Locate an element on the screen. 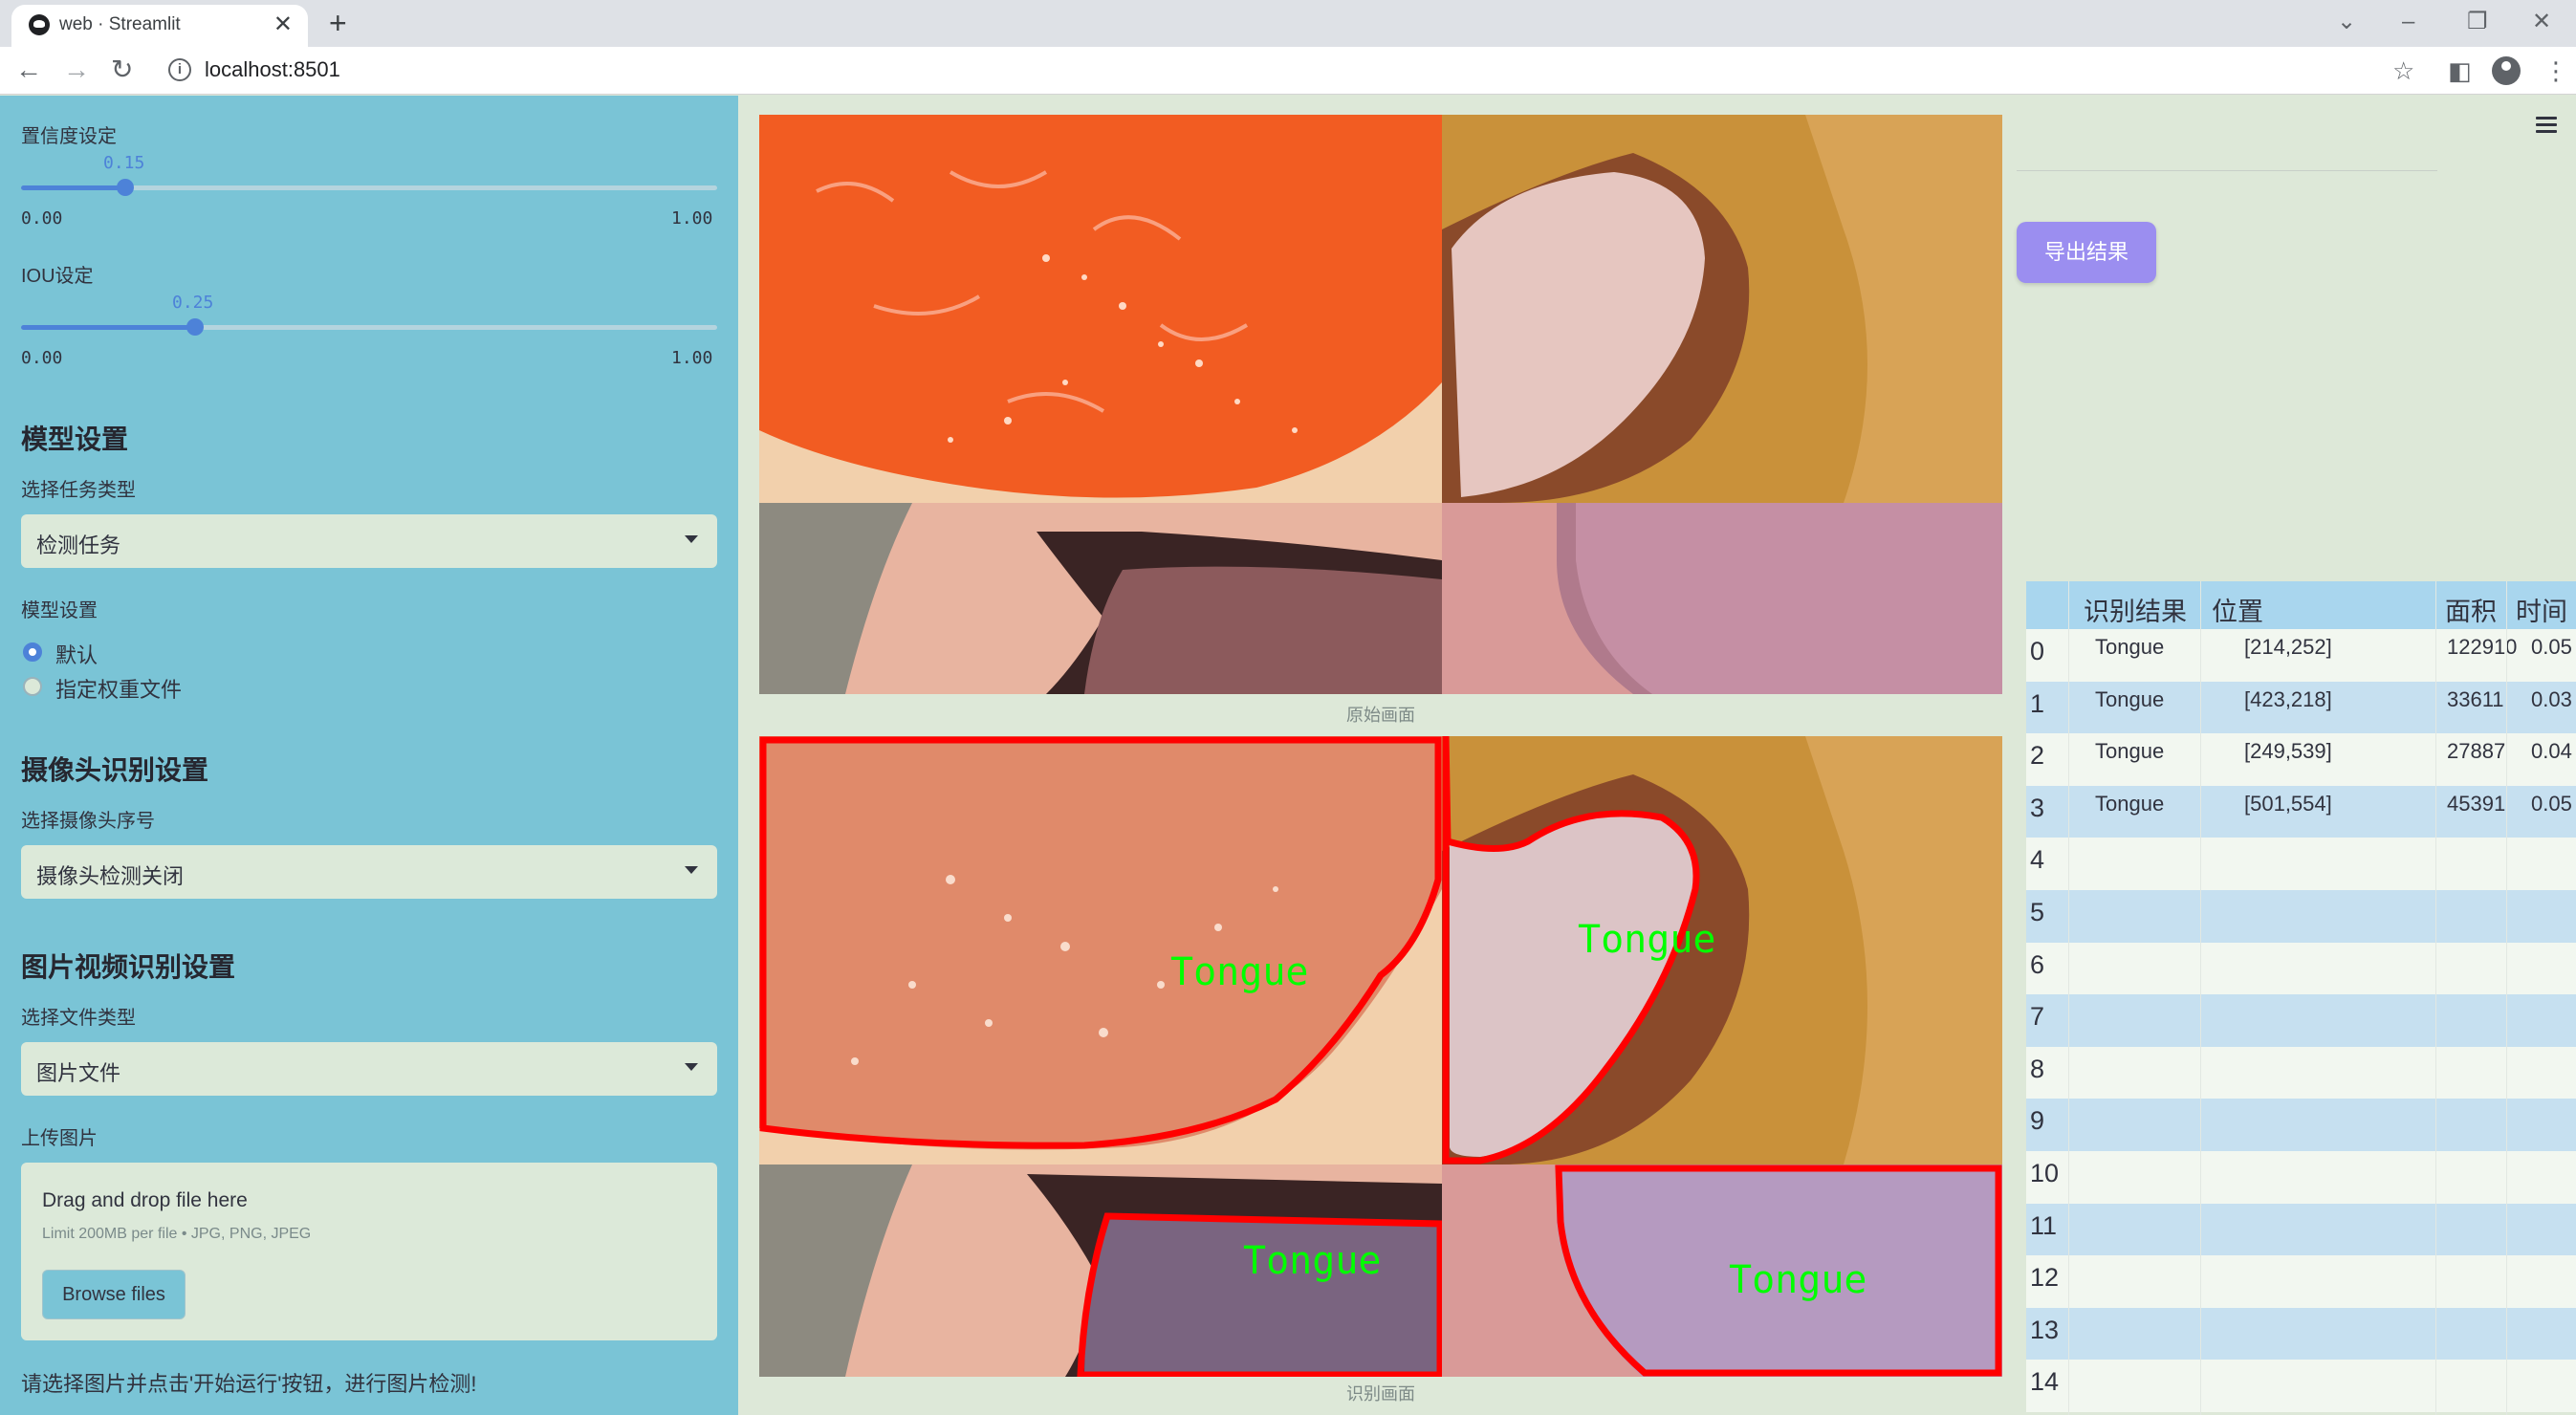 The image size is (2576, 1415). cell-position: [249,539] is located at coordinates (2288, 751).